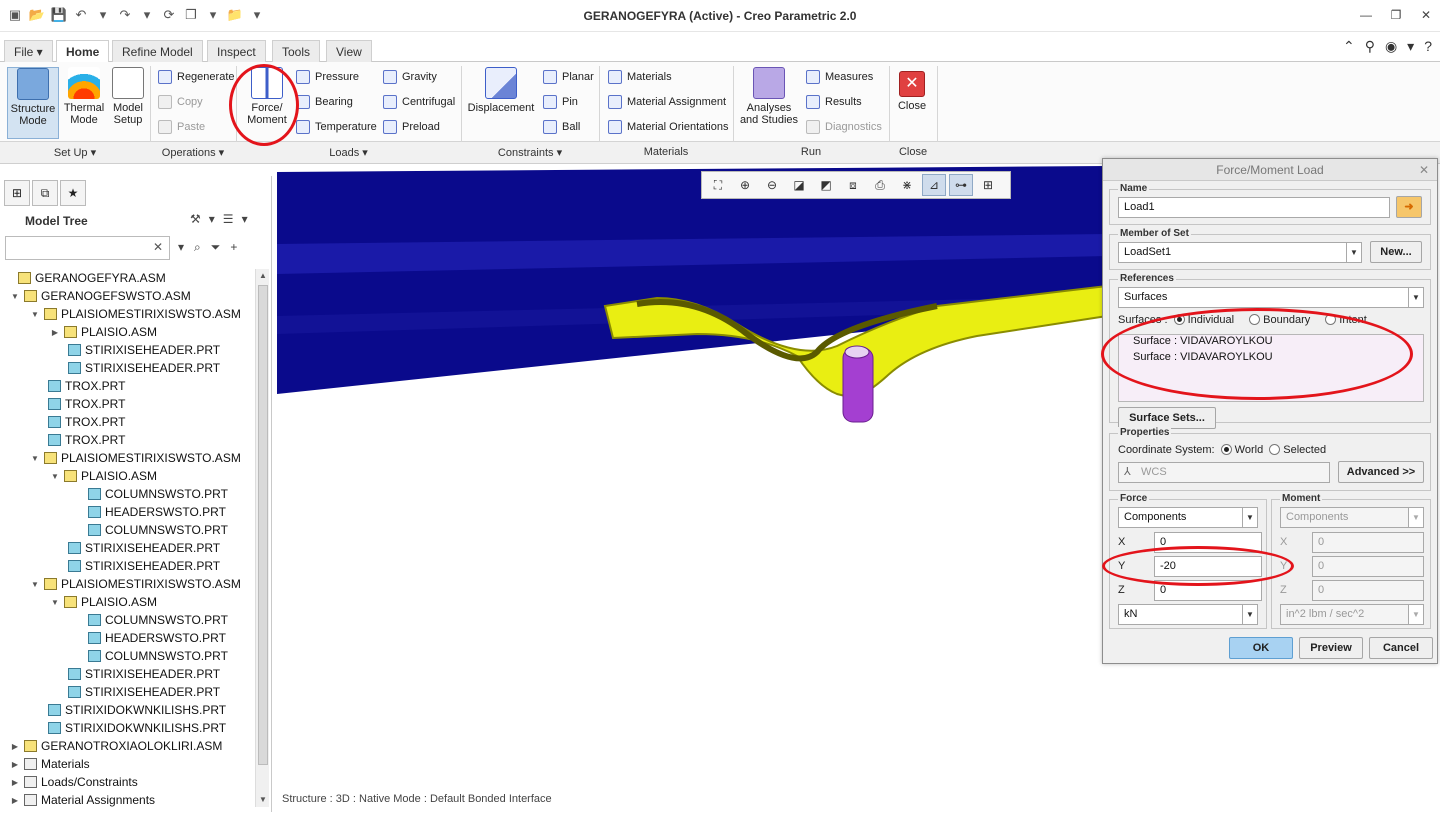 This screenshot has width=1440, height=824. Describe the element at coordinates (28, 51) in the screenshot. I see `tab-file: File ▾` at that location.